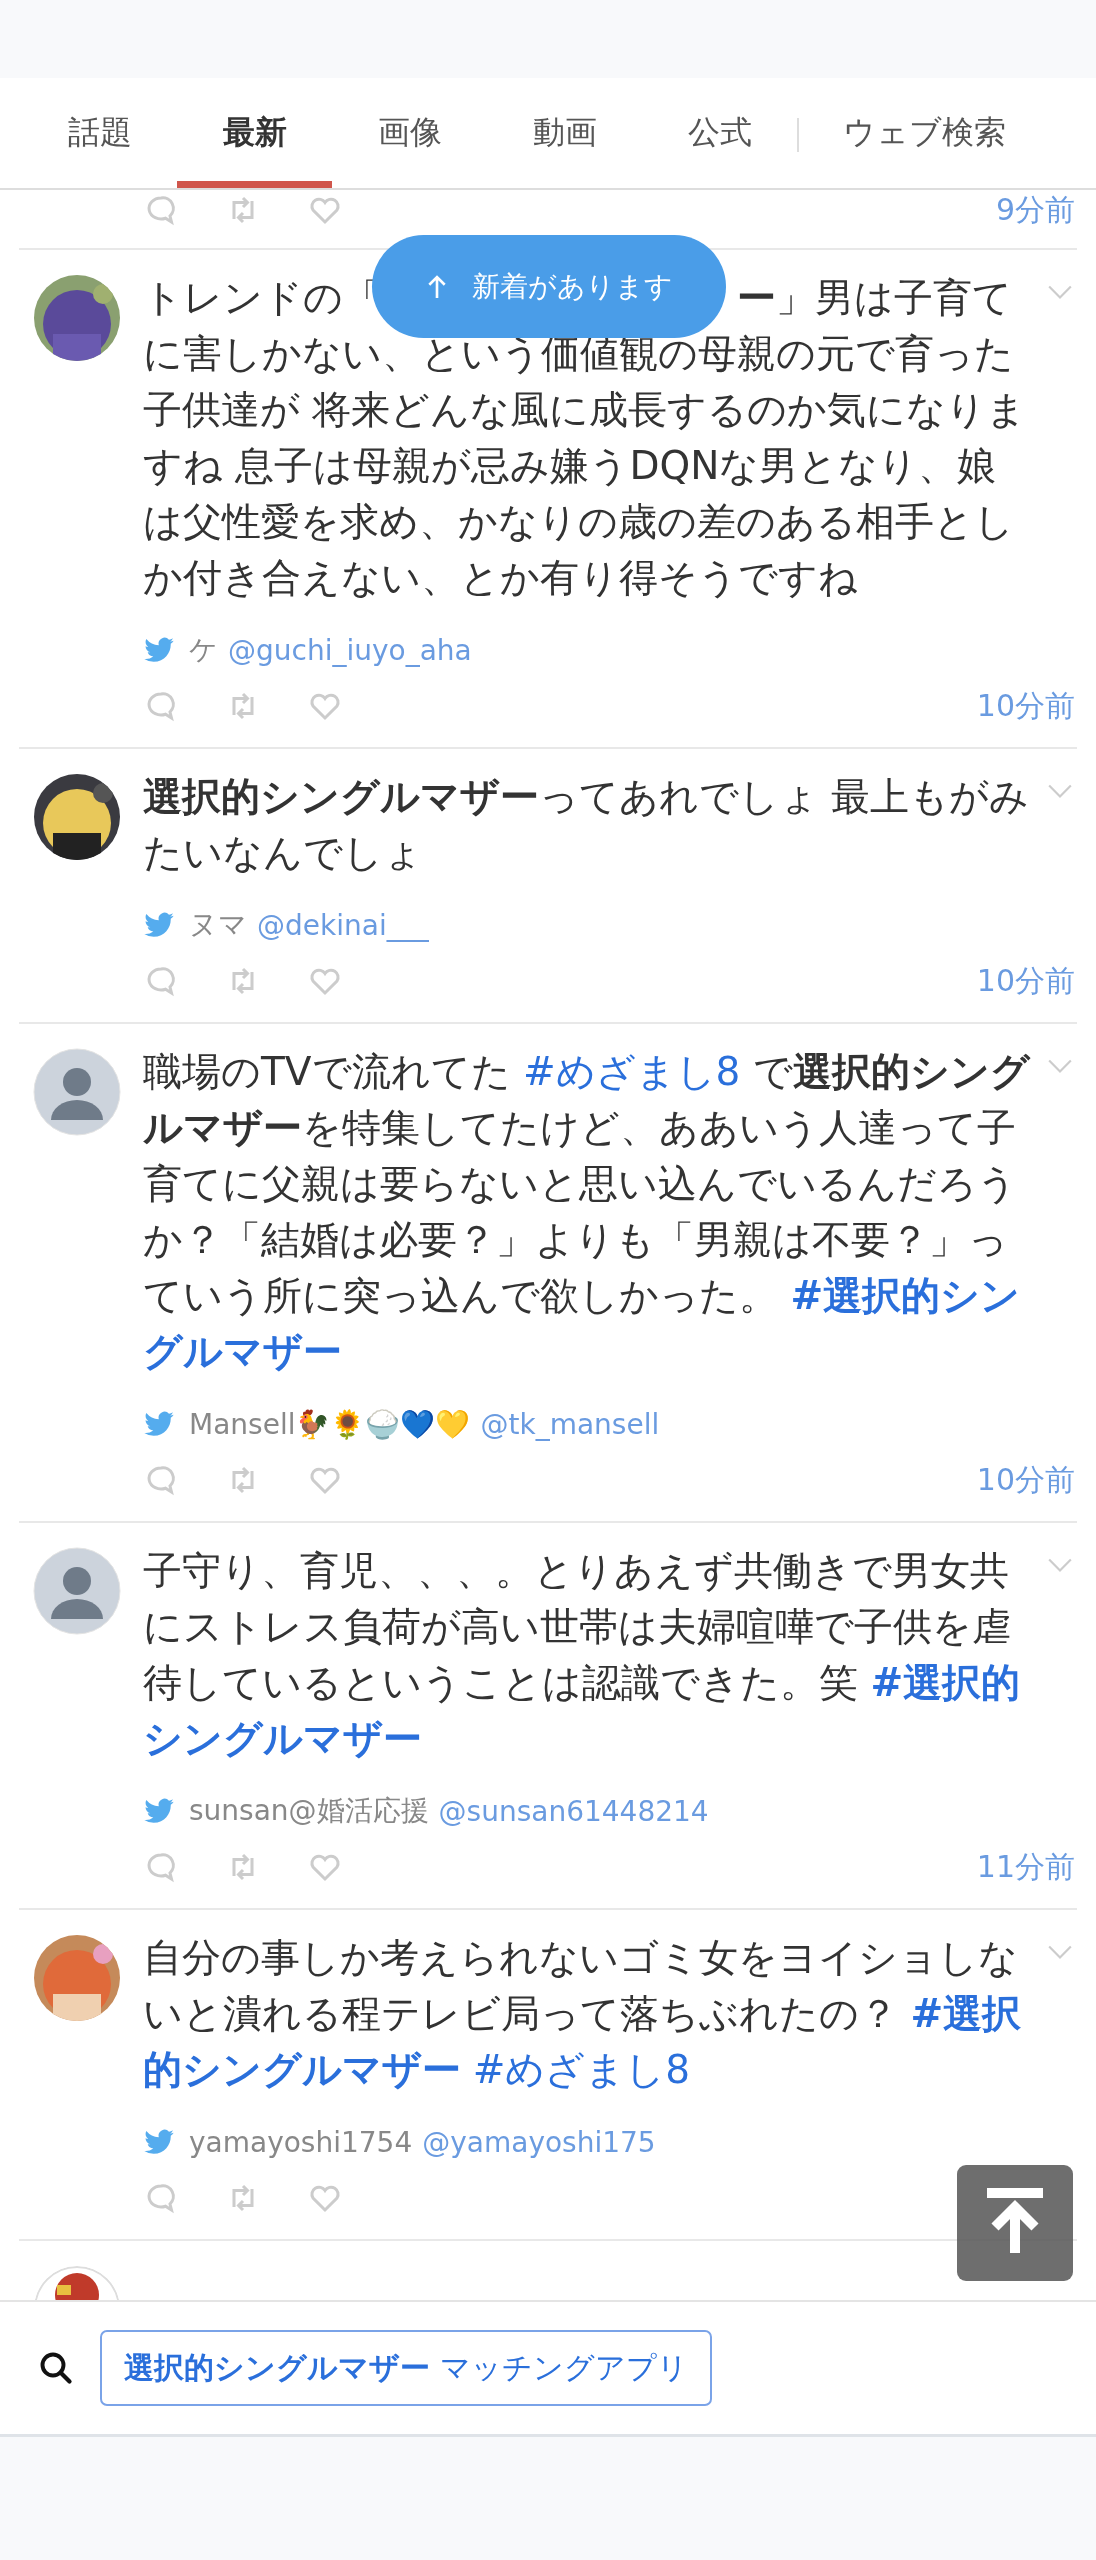  What do you see at coordinates (1025, 1867) in the screenshot?
I see `post-time: 11分前` at bounding box center [1025, 1867].